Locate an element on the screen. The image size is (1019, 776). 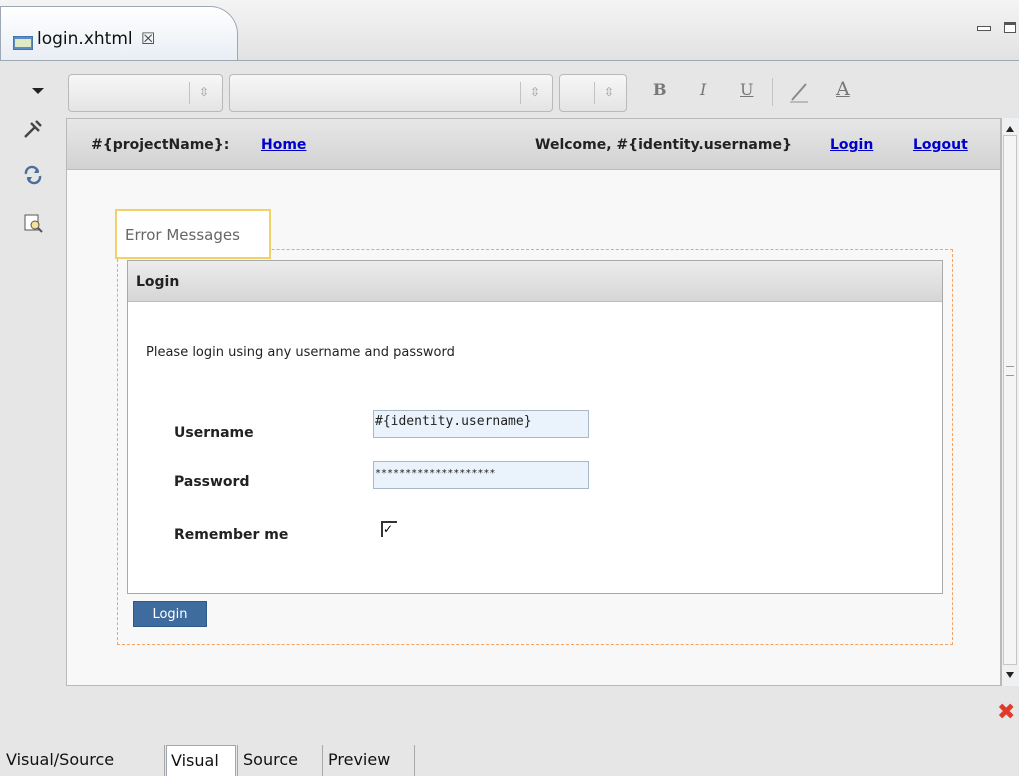
toolbar-separator is located at coordinates (772, 92).